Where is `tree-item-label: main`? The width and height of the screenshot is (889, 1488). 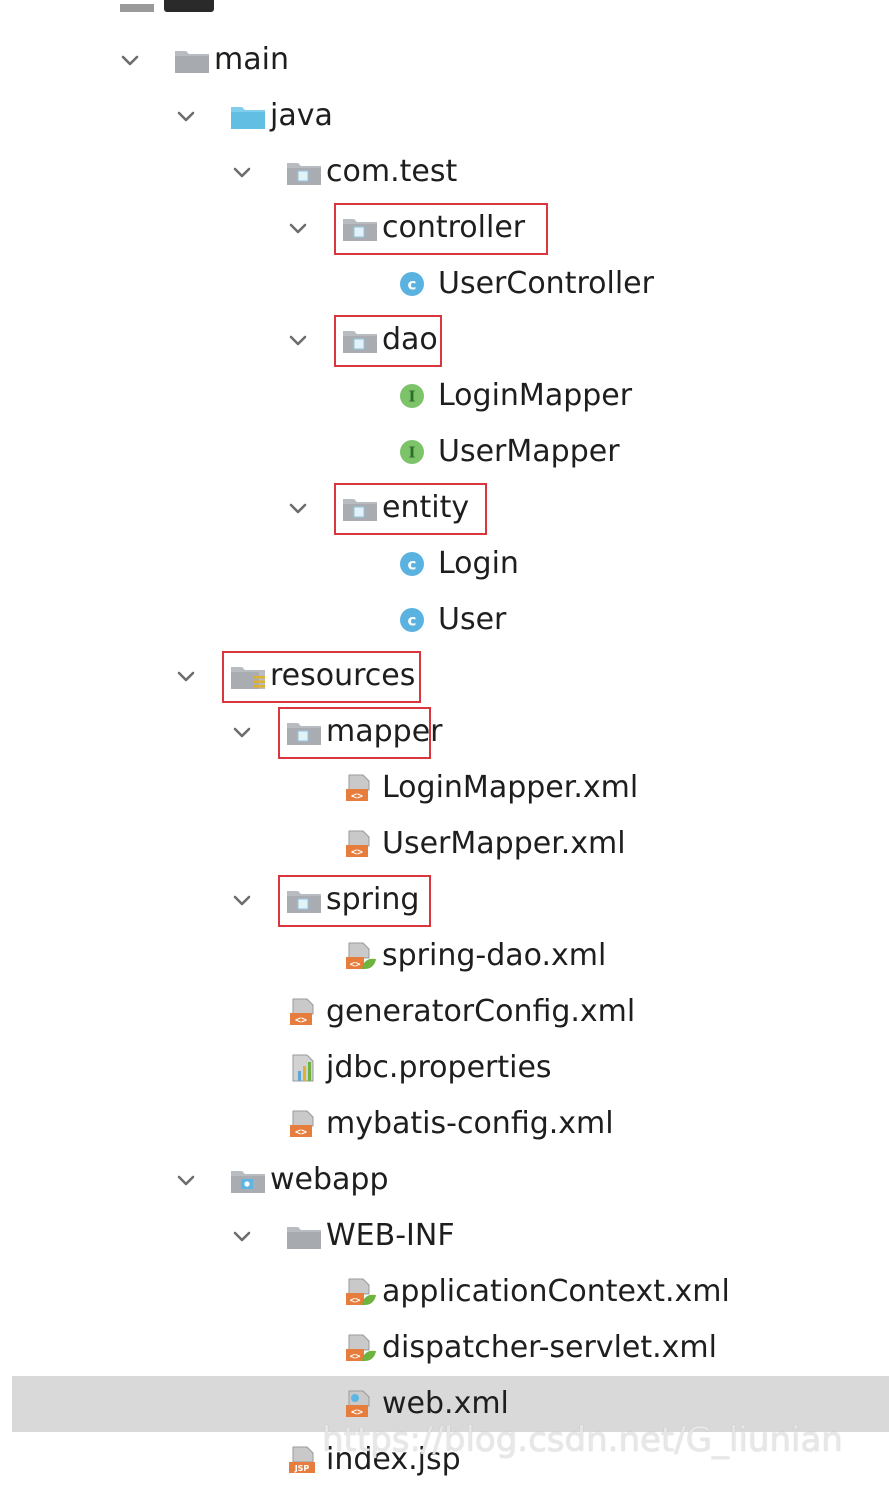 tree-item-label: main is located at coordinates (251, 60).